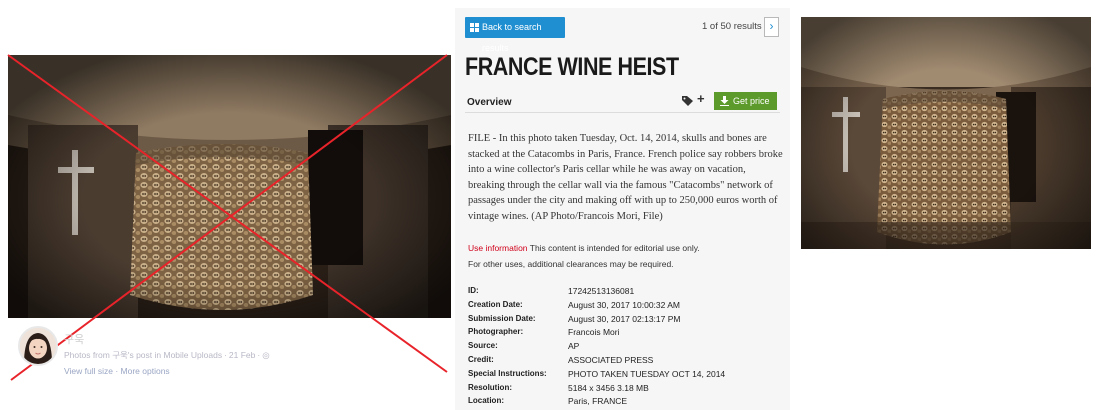 The height and width of the screenshot is (410, 1100). Describe the element at coordinates (483, 346) in the screenshot. I see `meta-key: Source:` at that location.